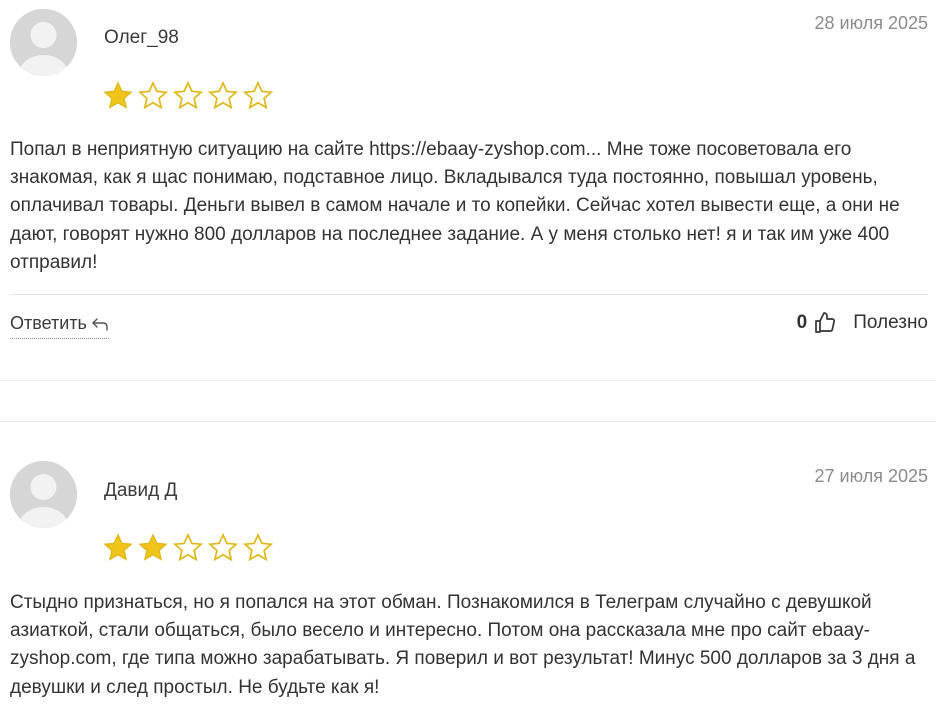  Describe the element at coordinates (871, 476) in the screenshot. I see `review-date: 27 июля 2025` at that location.